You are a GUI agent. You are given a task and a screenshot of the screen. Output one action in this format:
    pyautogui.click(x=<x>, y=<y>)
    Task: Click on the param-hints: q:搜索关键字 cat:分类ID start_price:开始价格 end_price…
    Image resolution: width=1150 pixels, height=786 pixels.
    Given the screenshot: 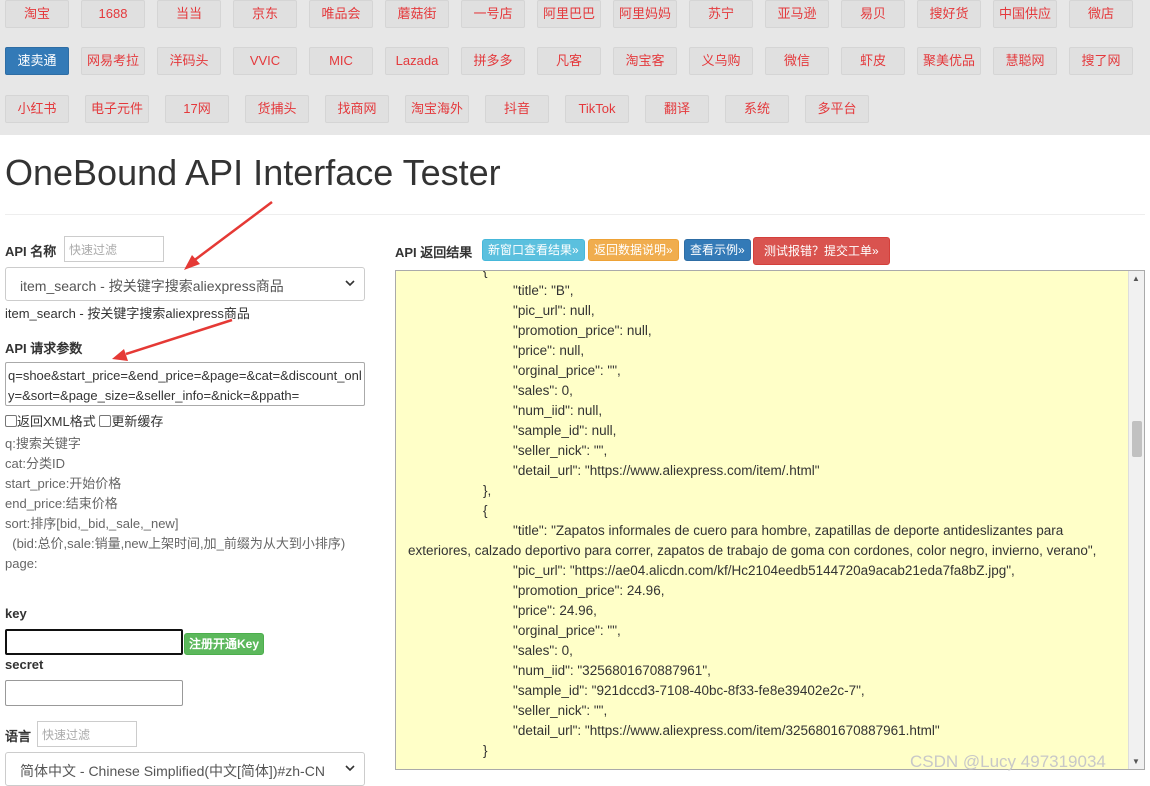 What is the action you would take?
    pyautogui.click(x=185, y=504)
    